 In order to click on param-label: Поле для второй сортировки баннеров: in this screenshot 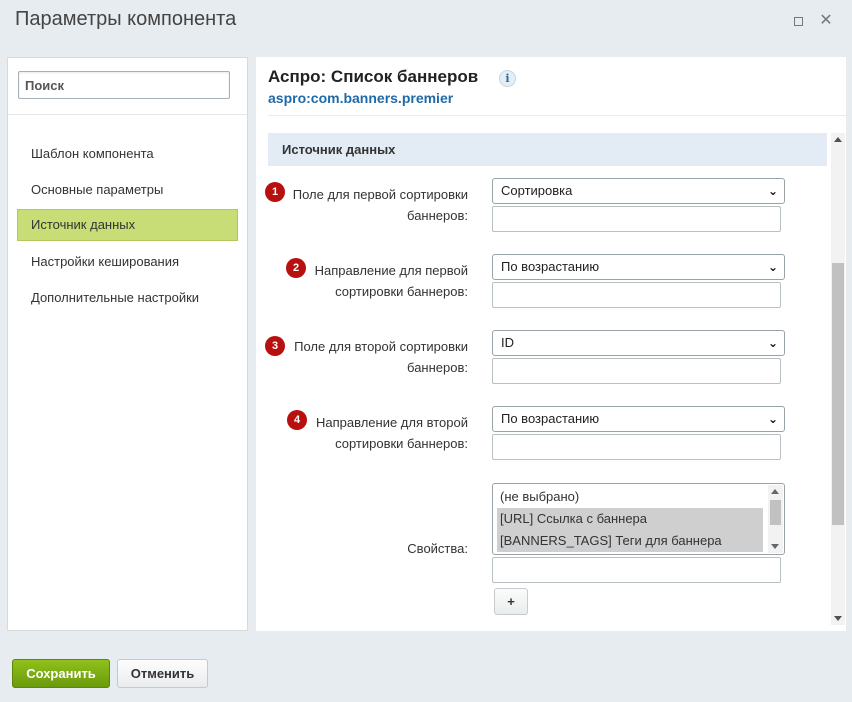, I will do `click(381, 357)`.